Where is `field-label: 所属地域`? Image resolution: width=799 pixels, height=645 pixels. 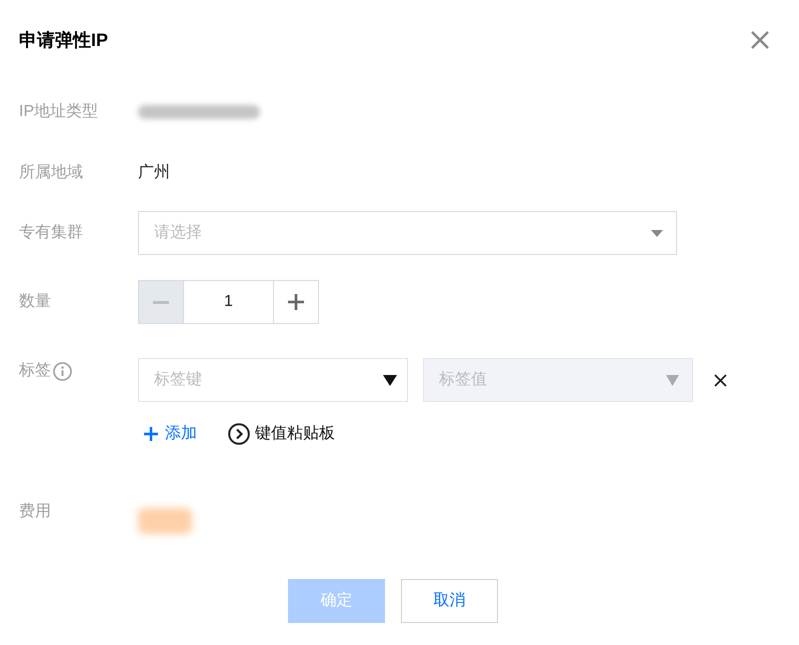 field-label: 所属地域 is located at coordinates (51, 172).